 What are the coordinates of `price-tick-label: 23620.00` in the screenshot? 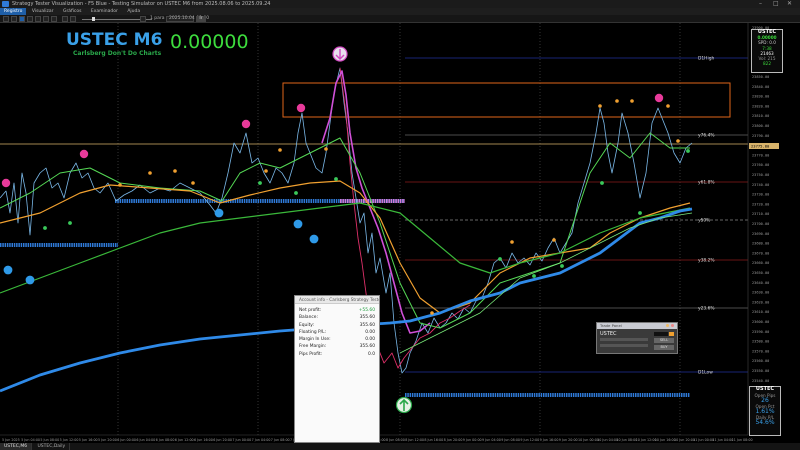 It's located at (760, 302).